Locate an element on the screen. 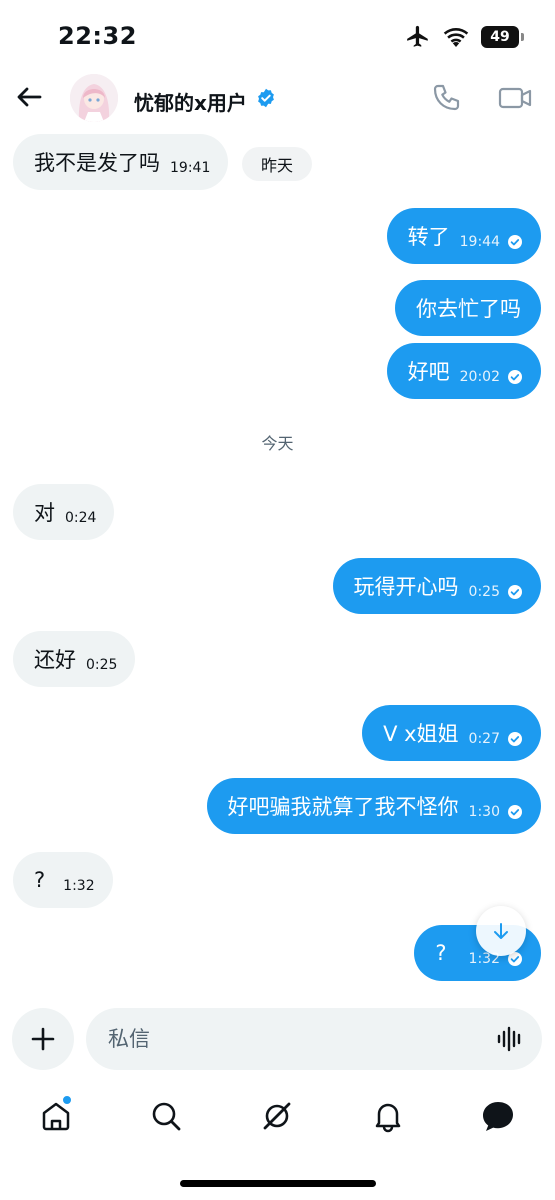 The image size is (555, 1200). avatar-image is located at coordinates (94, 98).